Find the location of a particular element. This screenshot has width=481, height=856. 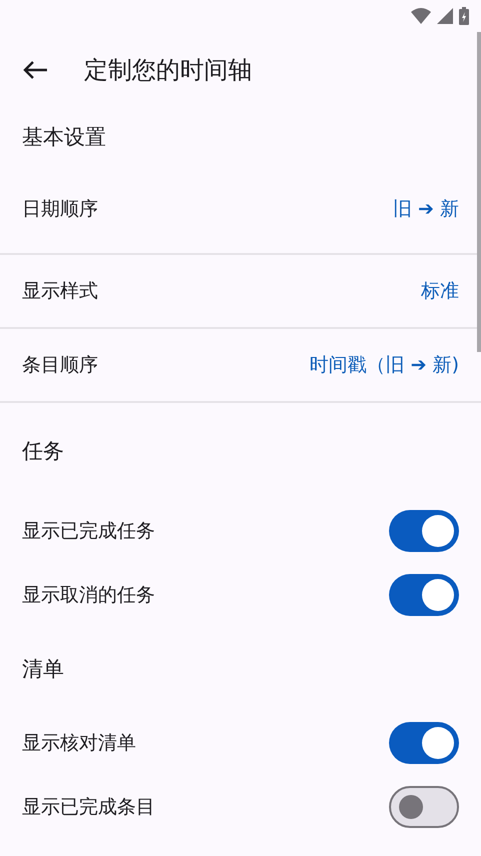

section-heading: 清单 is located at coordinates (43, 669).